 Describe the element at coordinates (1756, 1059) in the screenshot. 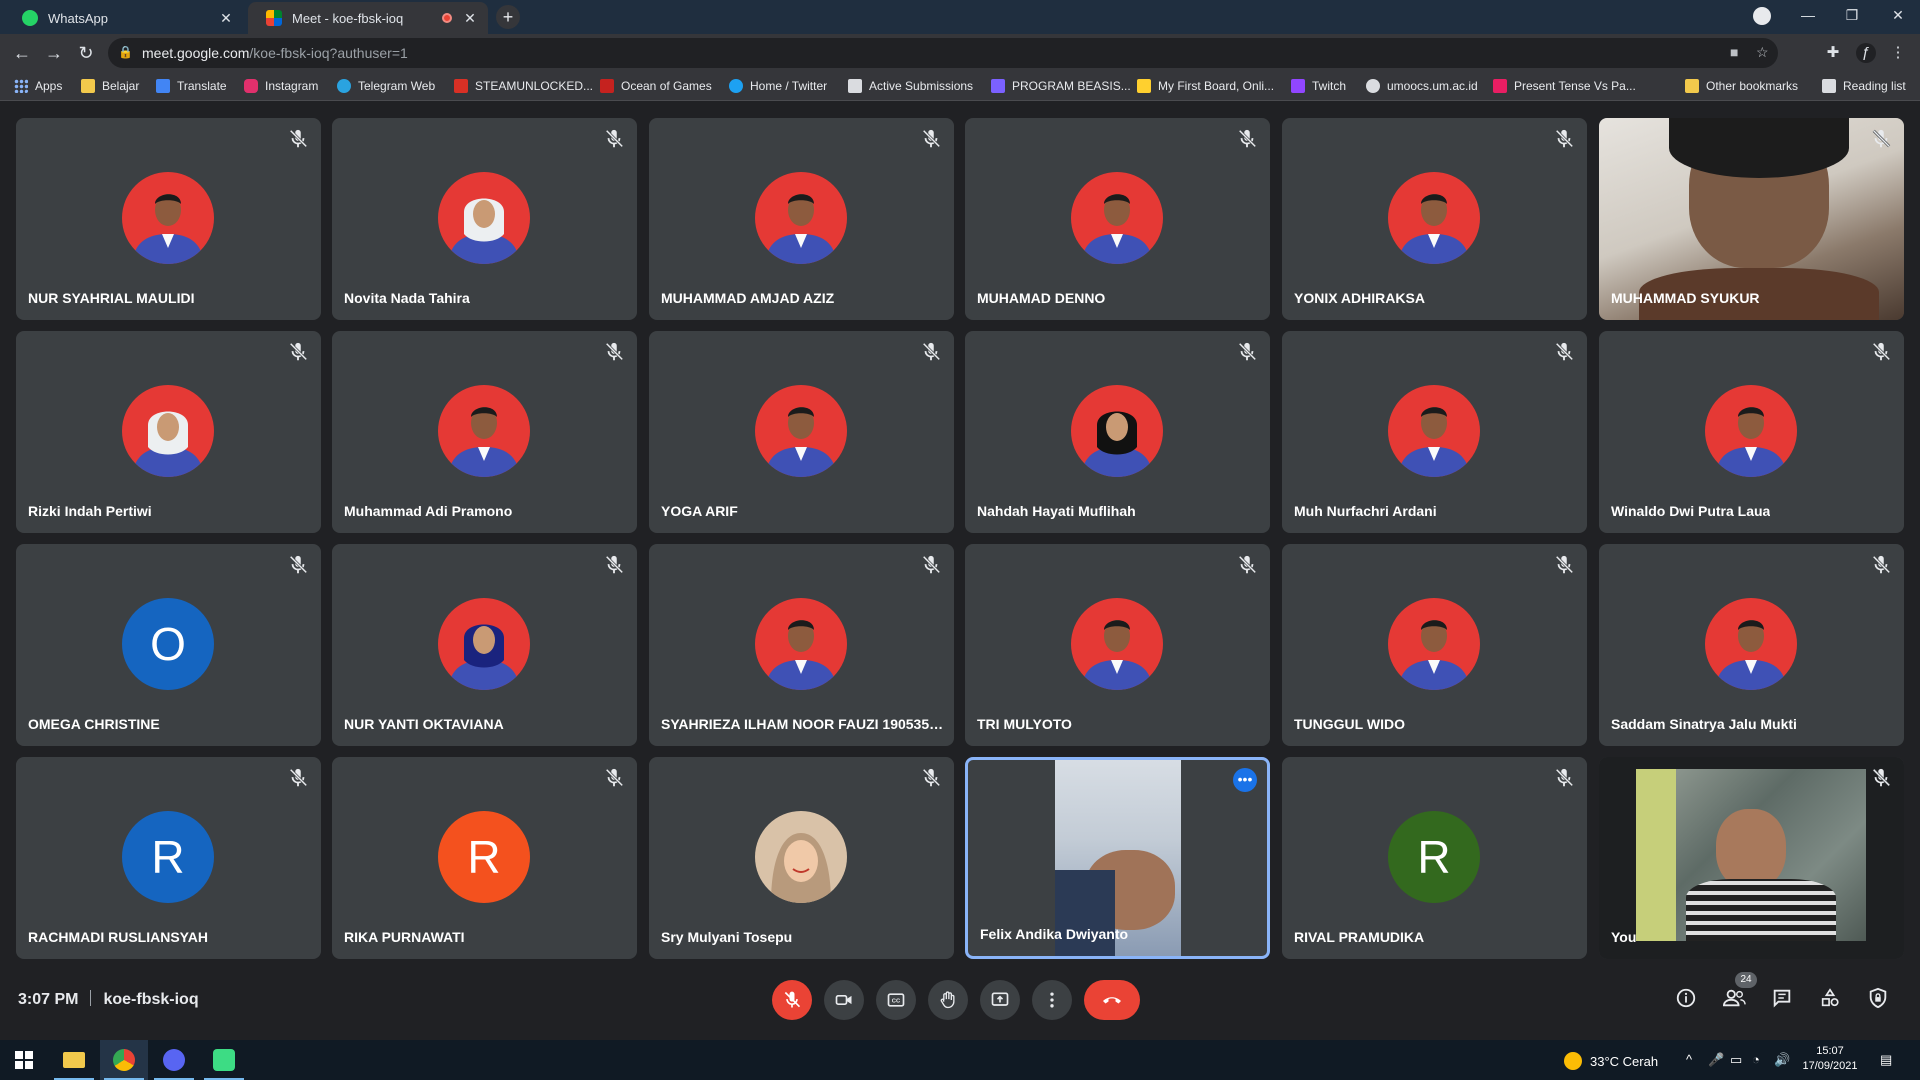

I see `wifi-icon: ◔` at that location.